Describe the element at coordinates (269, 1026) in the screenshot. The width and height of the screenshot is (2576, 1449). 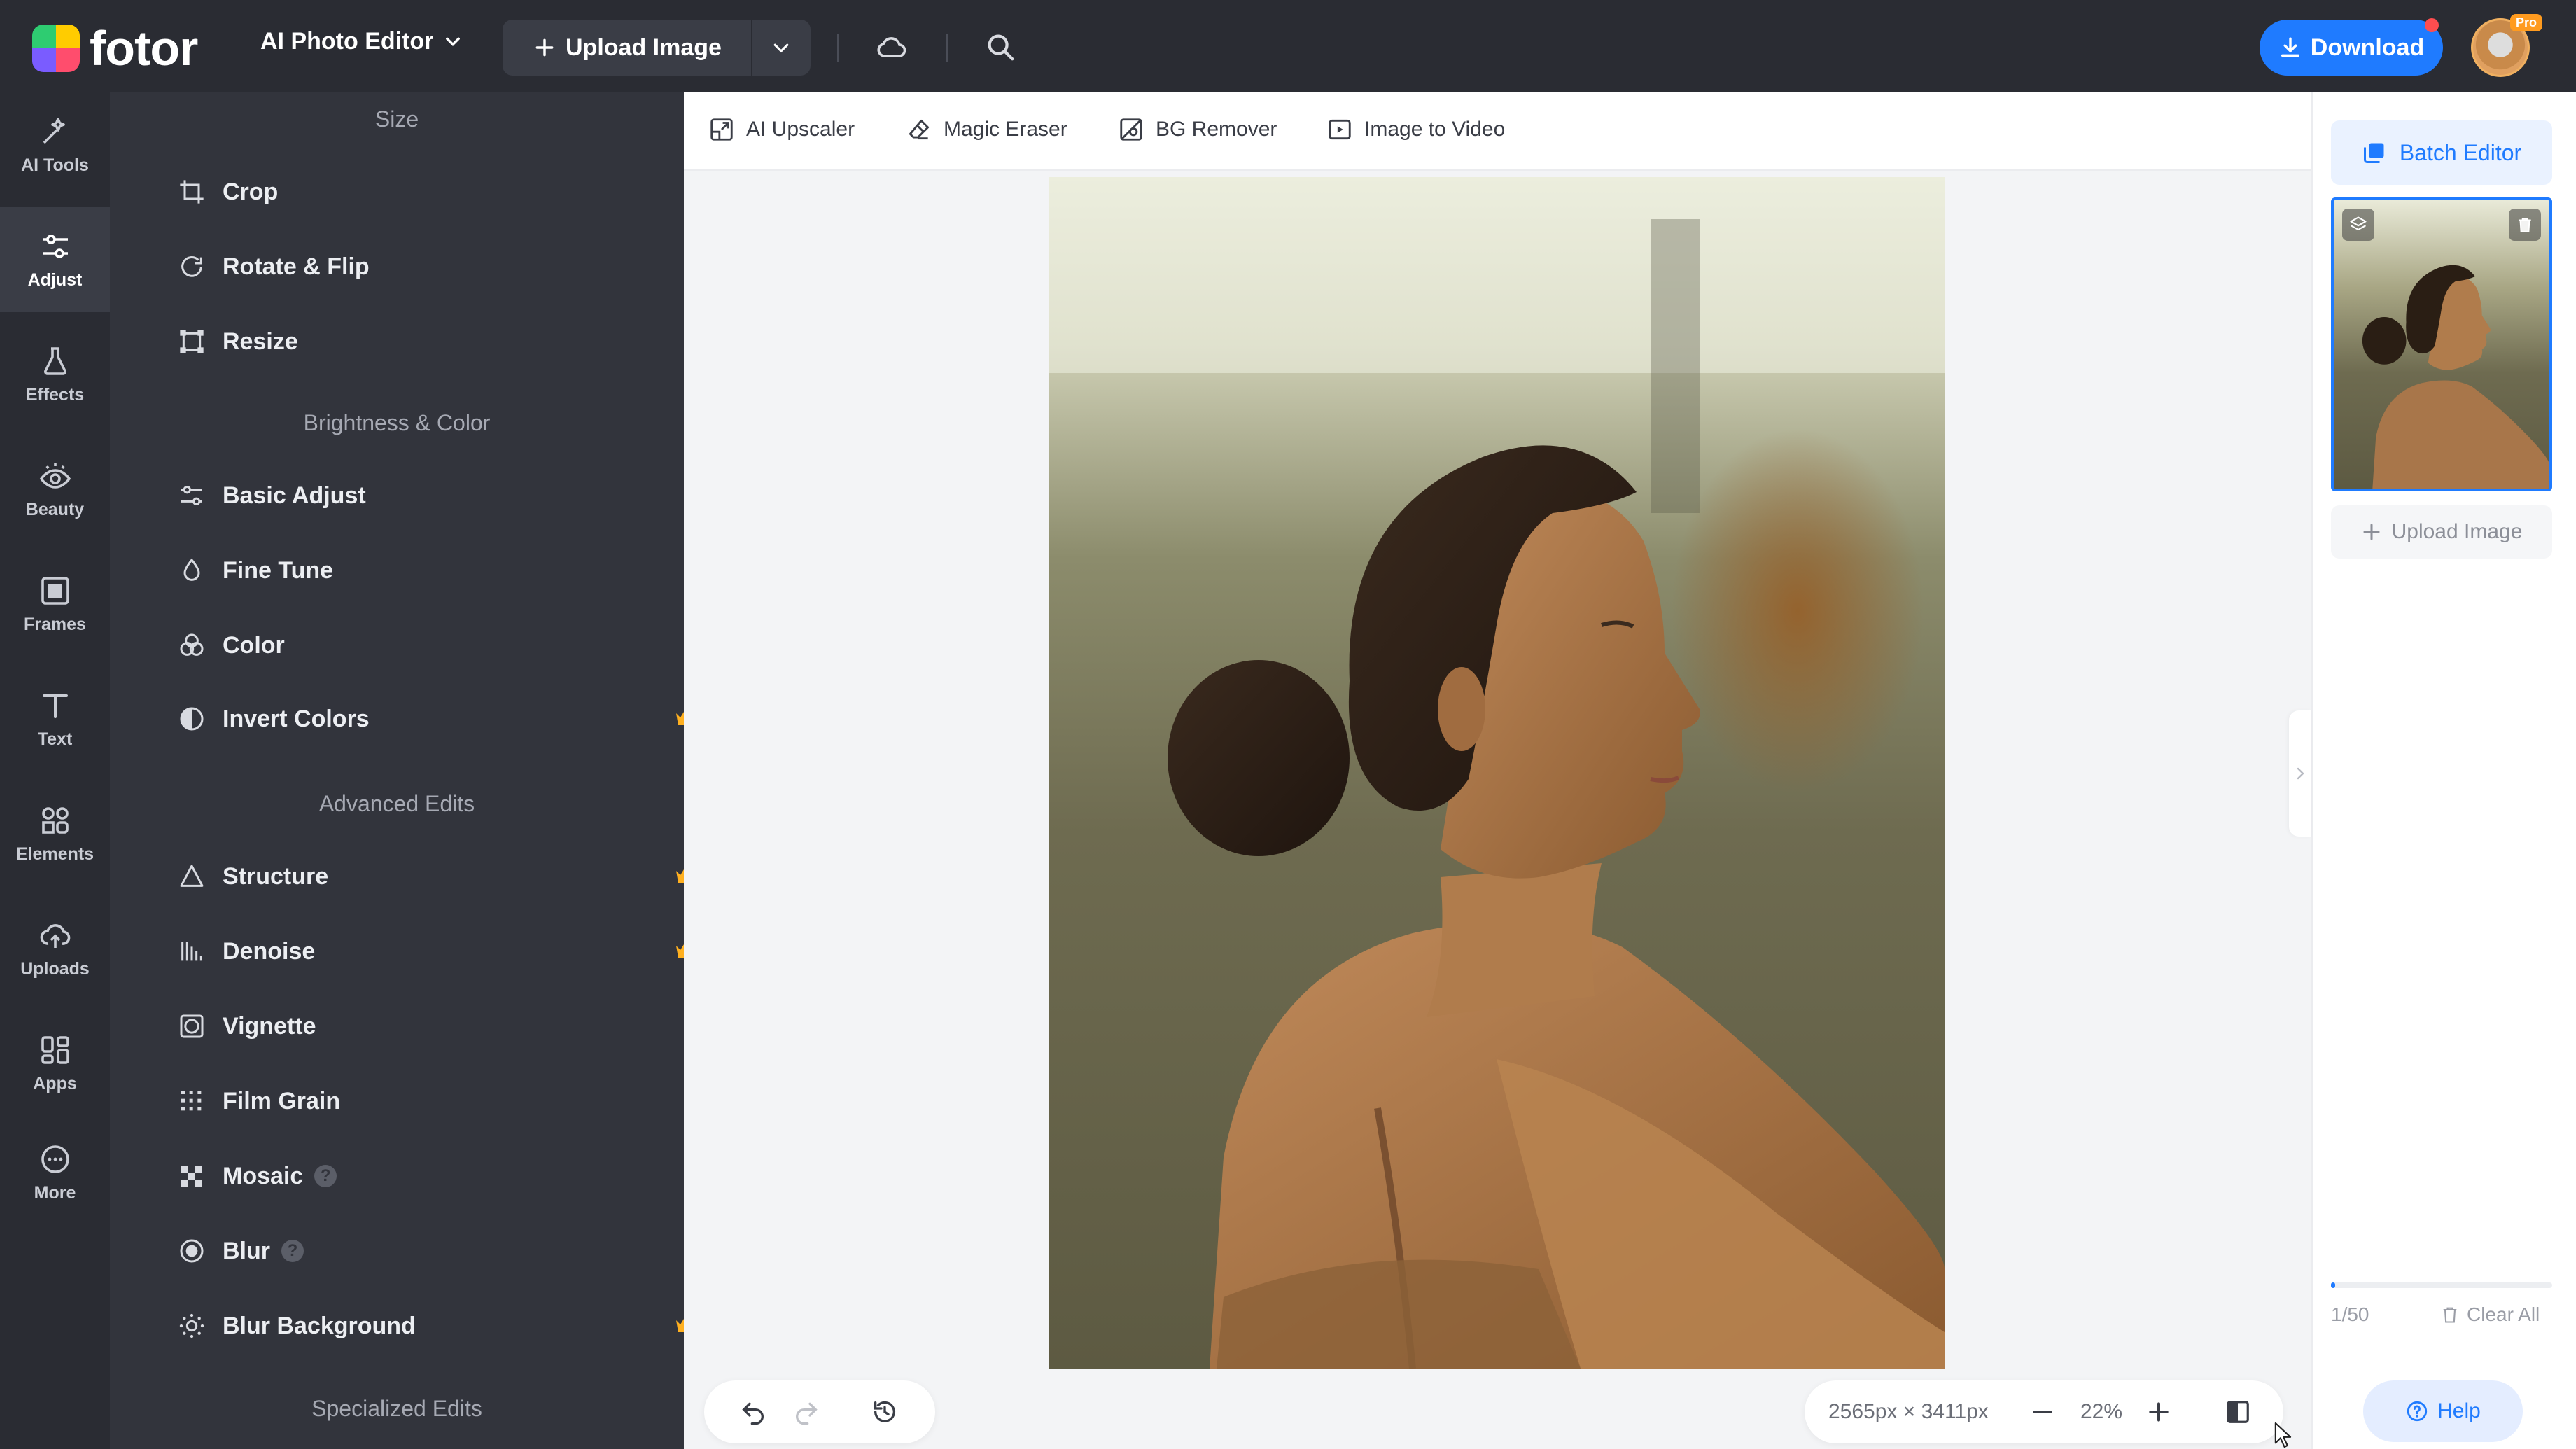
I see `tool-label: Vignette` at that location.